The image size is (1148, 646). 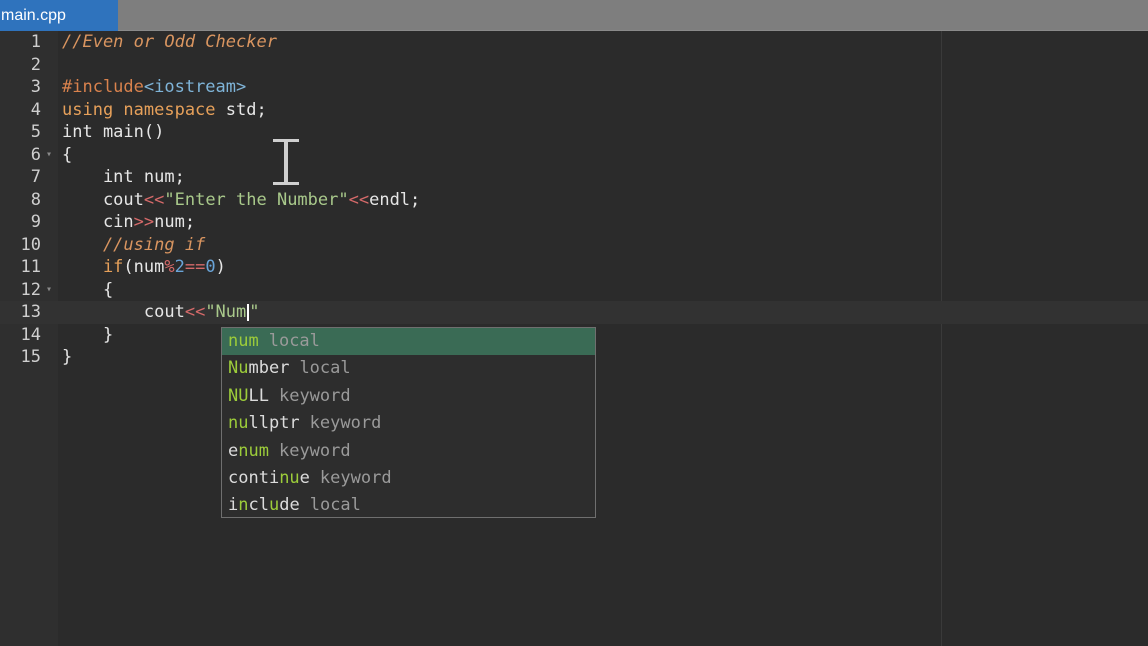 I want to click on code-line: 10 //using if, so click(x=574, y=245).